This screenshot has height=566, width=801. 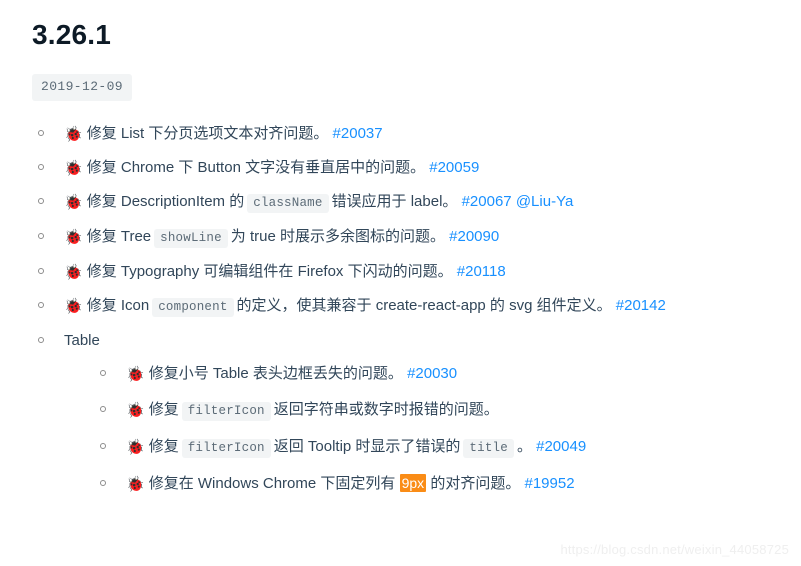 I want to click on release-date-badge: 2019-12-09, so click(x=82, y=87).